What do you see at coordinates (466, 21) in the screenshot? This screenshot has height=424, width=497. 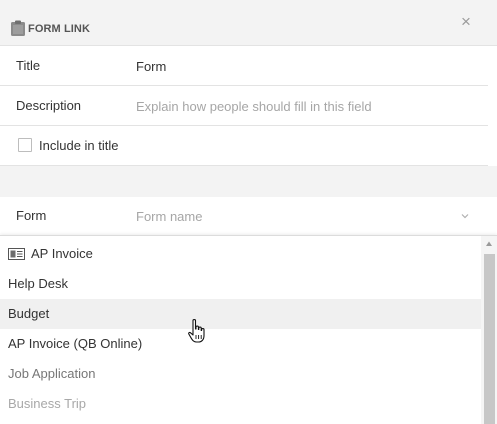 I see `close-icon: ×` at bounding box center [466, 21].